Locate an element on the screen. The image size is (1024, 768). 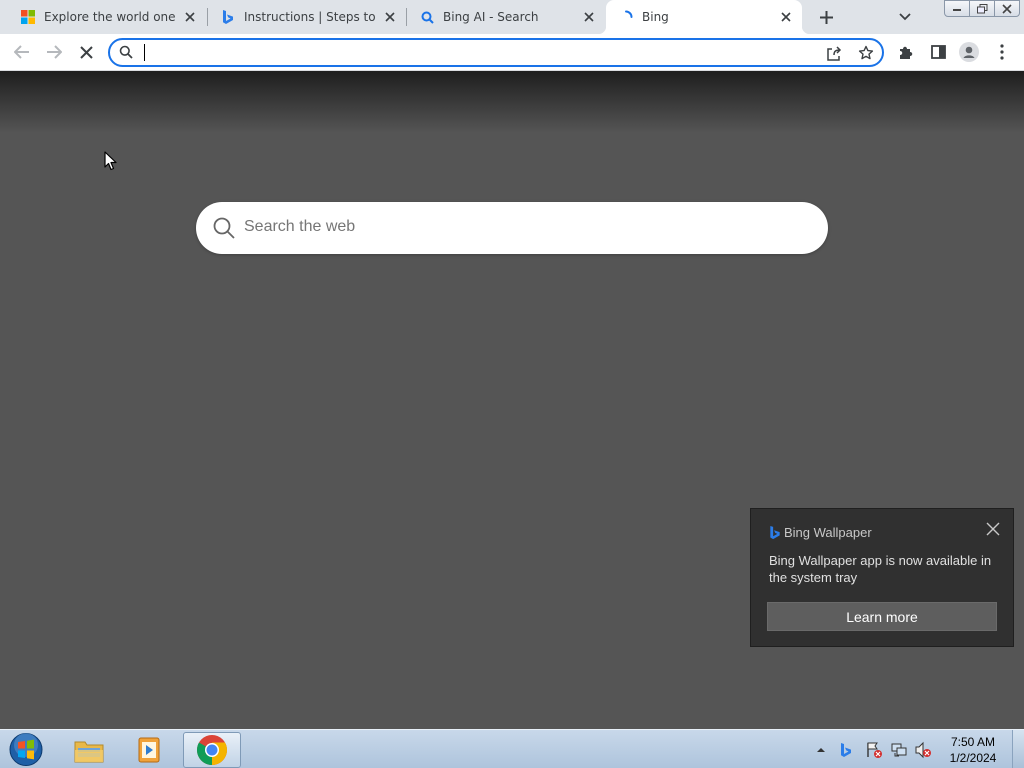
show-hidden-icons-chevron-icon is located at coordinates (821, 750).